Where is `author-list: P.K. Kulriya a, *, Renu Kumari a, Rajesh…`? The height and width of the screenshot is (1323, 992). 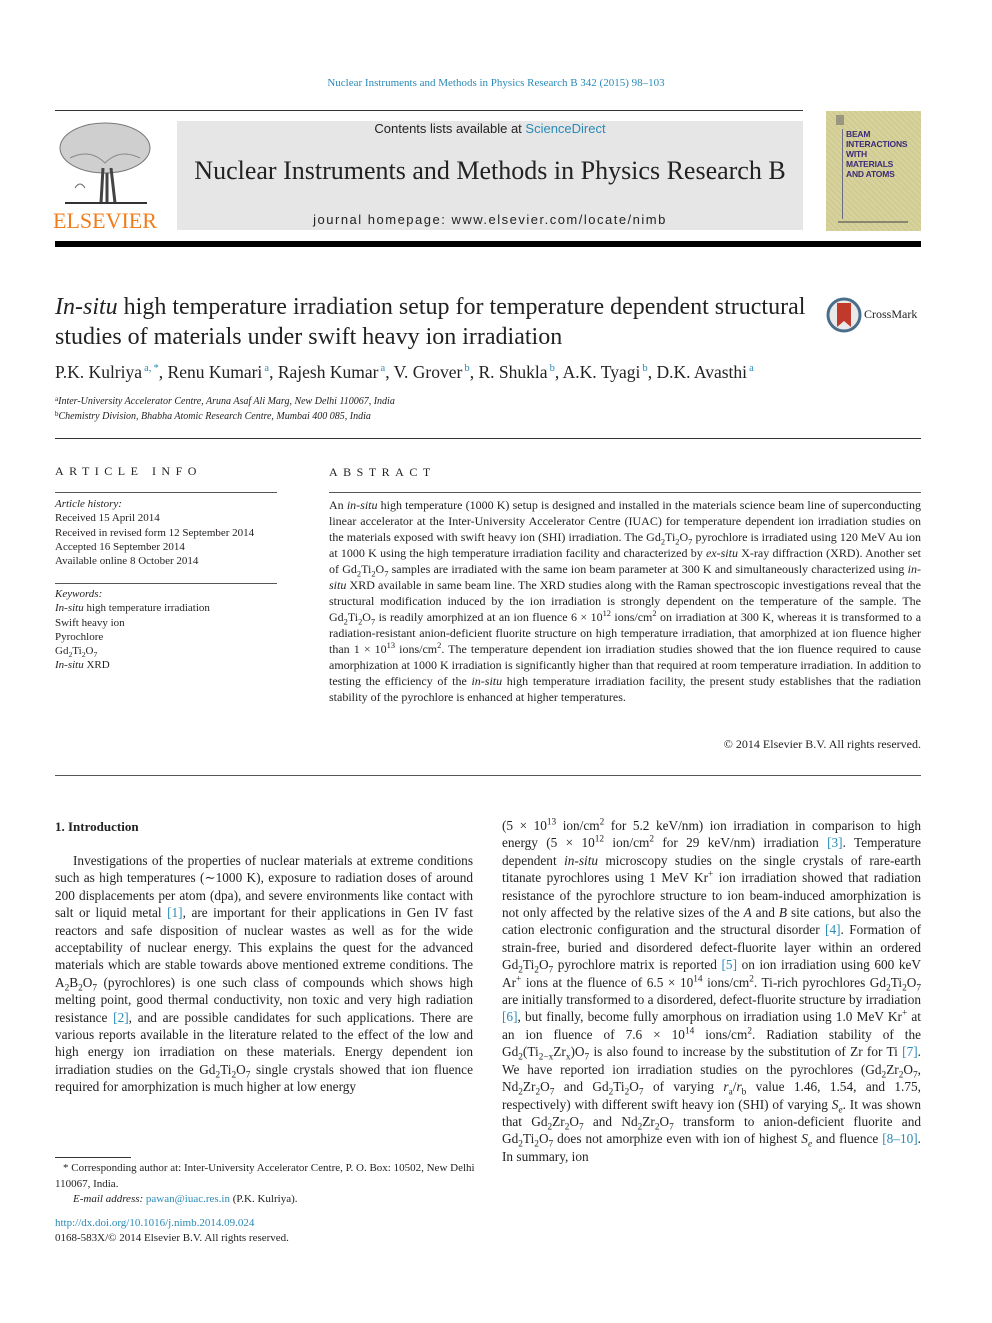 author-list: P.K. Kulriya a, *, Renu Kumari a, Rajesh… is located at coordinates (404, 372).